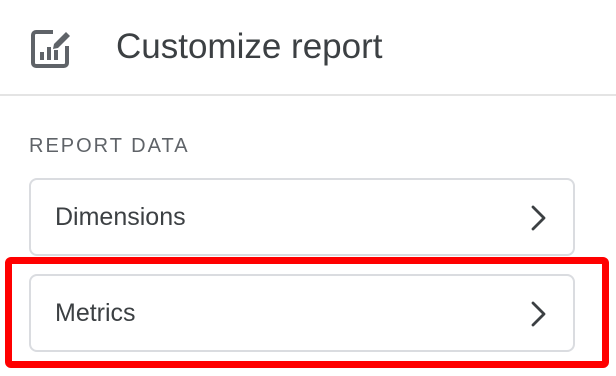 The height and width of the screenshot is (376, 616). I want to click on dimensions-label: Dimensions, so click(120, 217).